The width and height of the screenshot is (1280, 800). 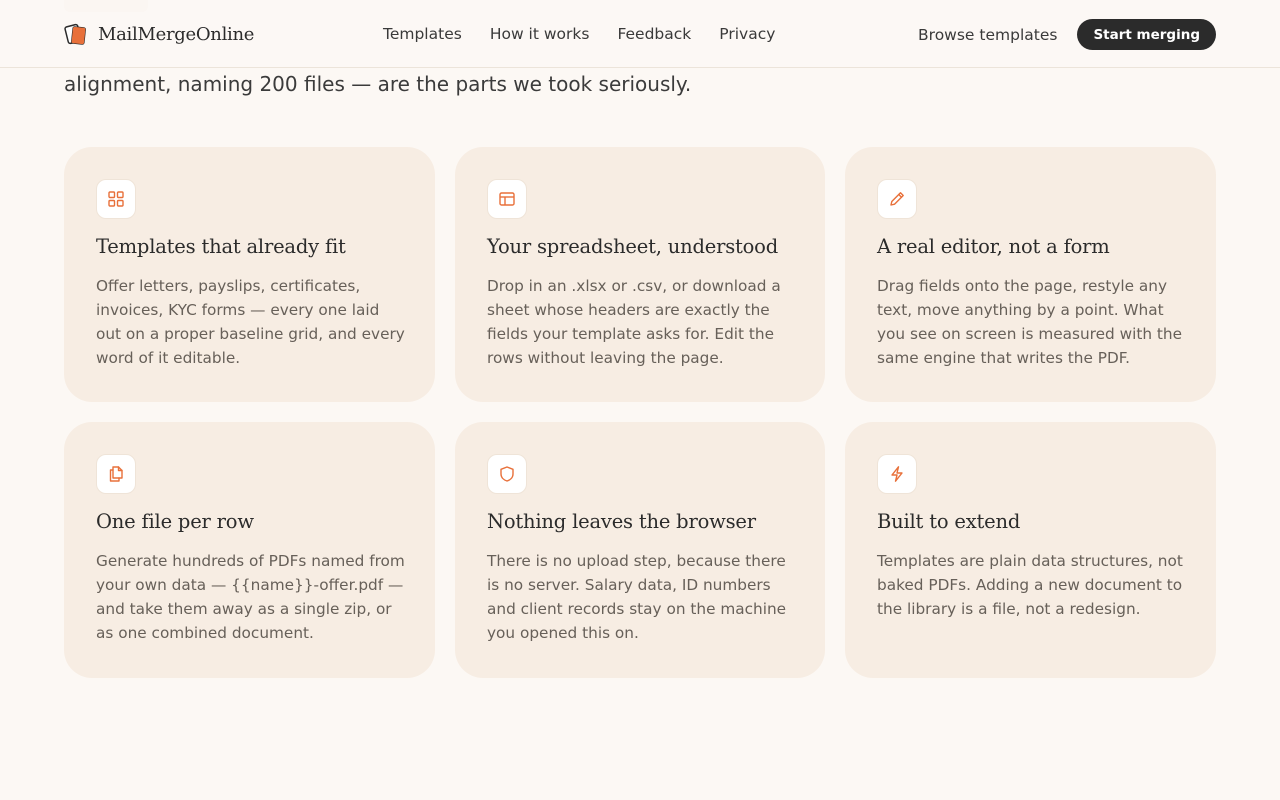 I want to click on nav-link-feedback: Feedback, so click(x=654, y=34).